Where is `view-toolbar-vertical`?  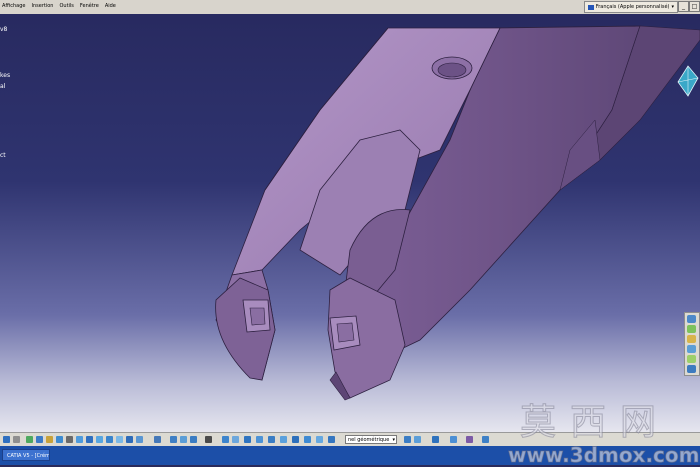 view-toolbar-vertical is located at coordinates (692, 344).